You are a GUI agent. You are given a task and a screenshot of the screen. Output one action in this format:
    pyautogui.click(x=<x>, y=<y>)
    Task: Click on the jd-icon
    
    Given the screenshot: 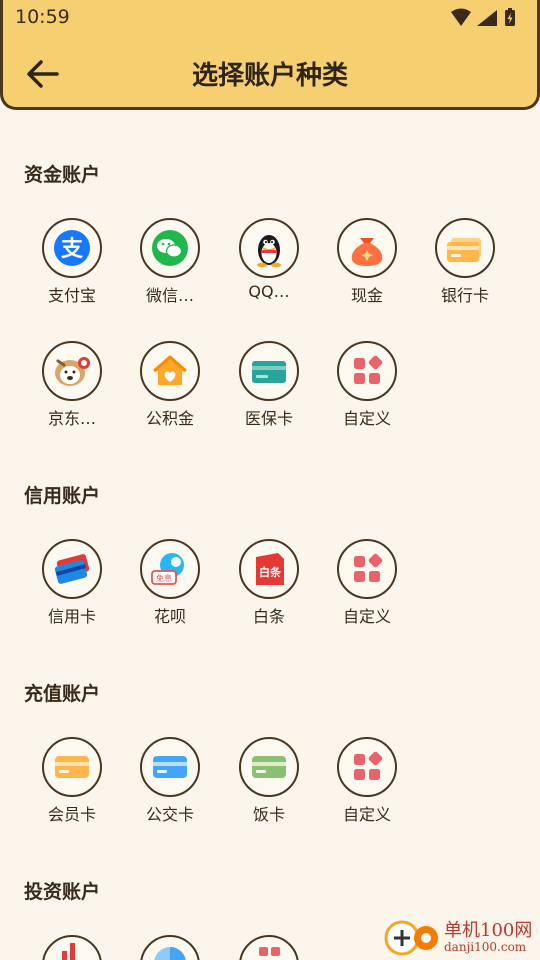 What is the action you would take?
    pyautogui.click(x=72, y=371)
    